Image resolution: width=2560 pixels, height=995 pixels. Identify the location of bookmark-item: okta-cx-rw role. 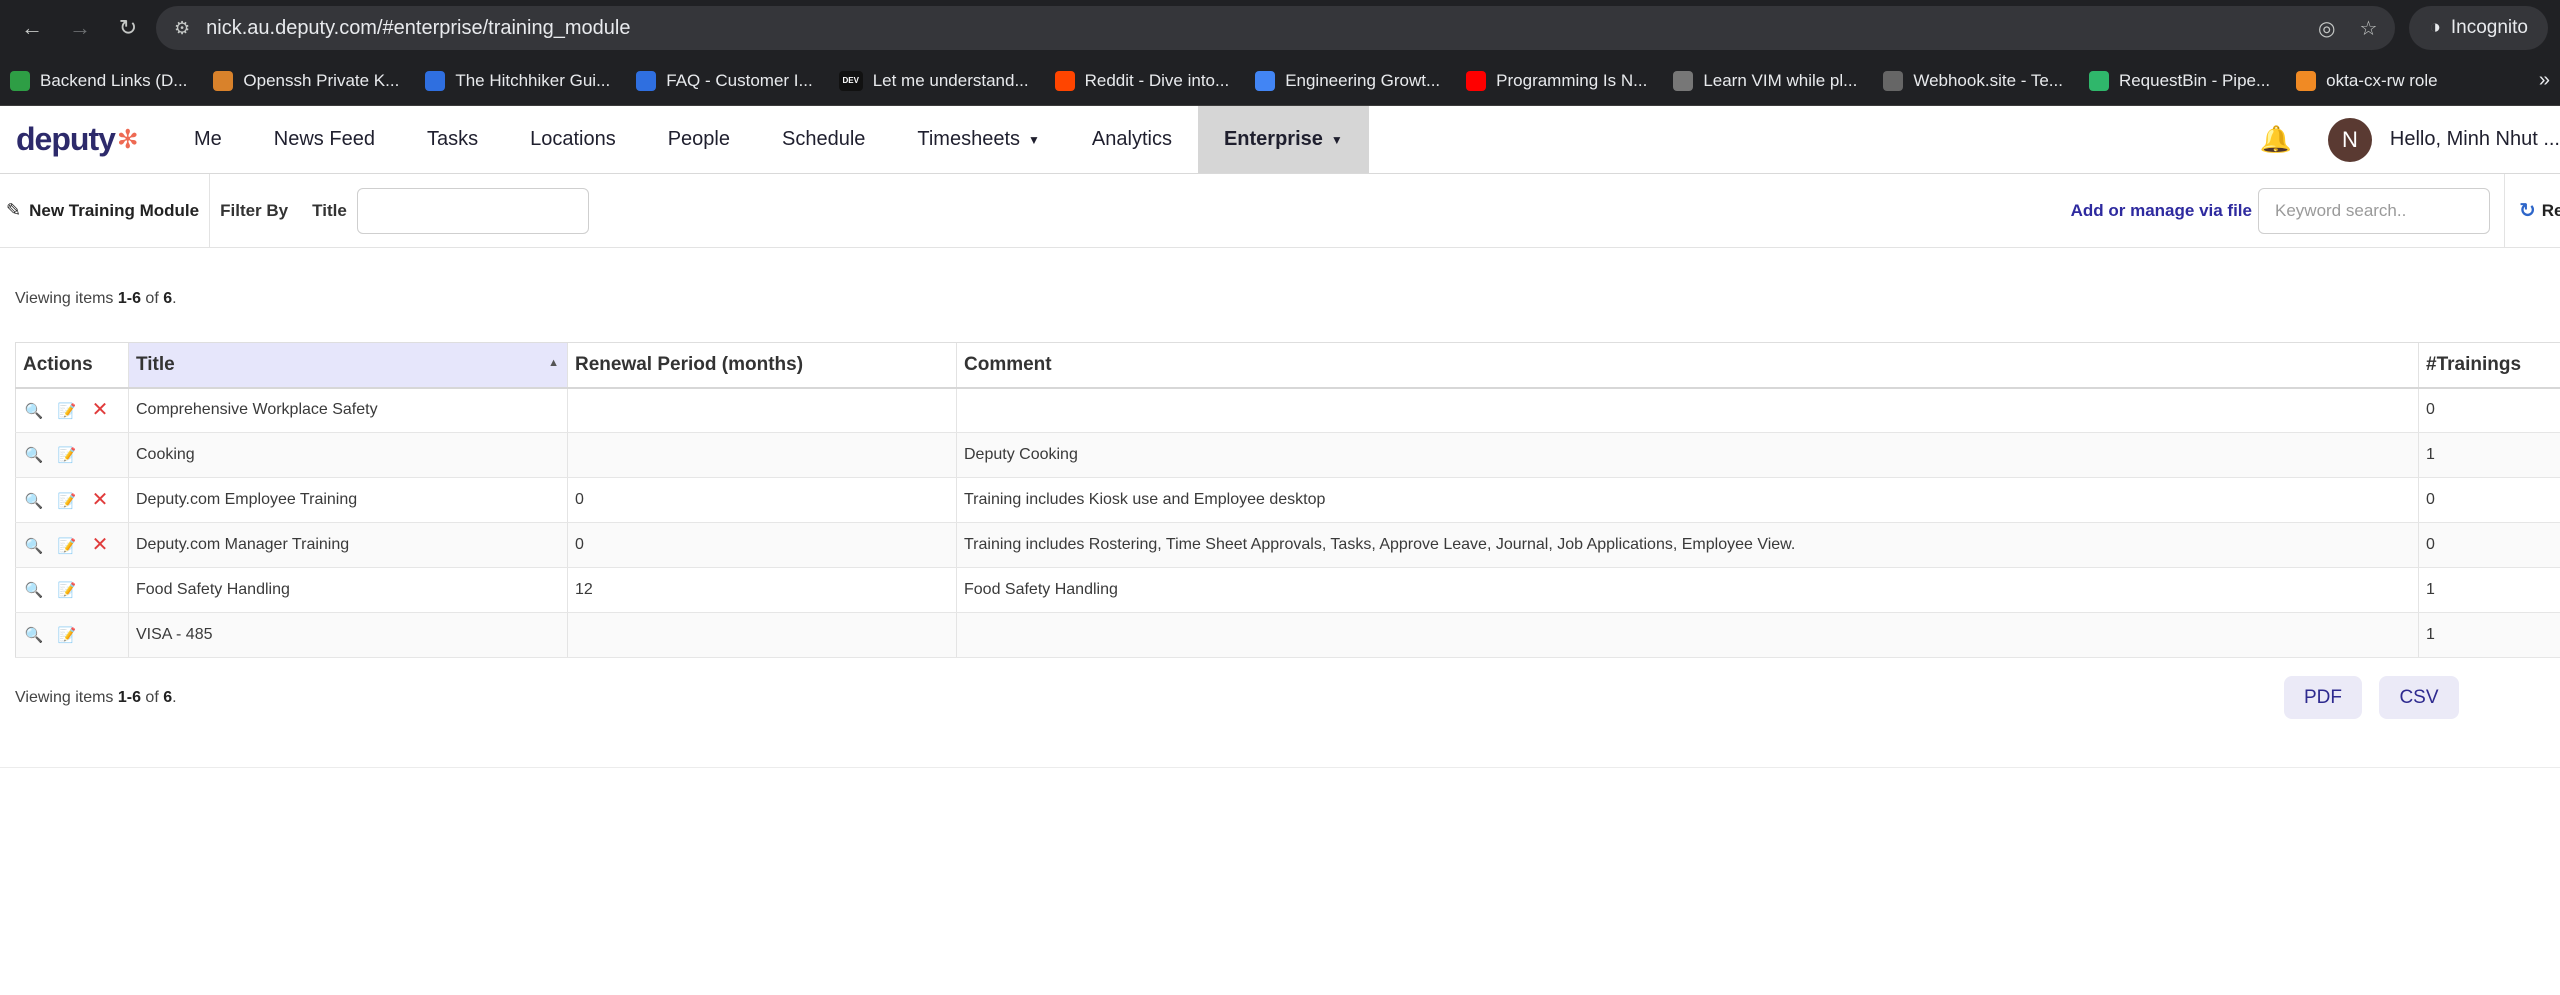
(2367, 80).